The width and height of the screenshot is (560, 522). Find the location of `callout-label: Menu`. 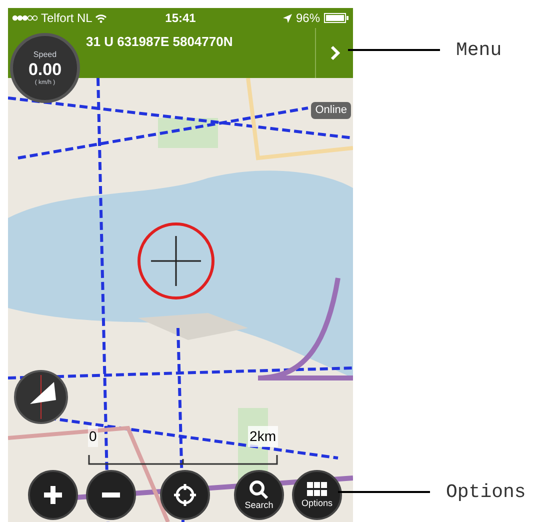

callout-label: Menu is located at coordinates (479, 50).